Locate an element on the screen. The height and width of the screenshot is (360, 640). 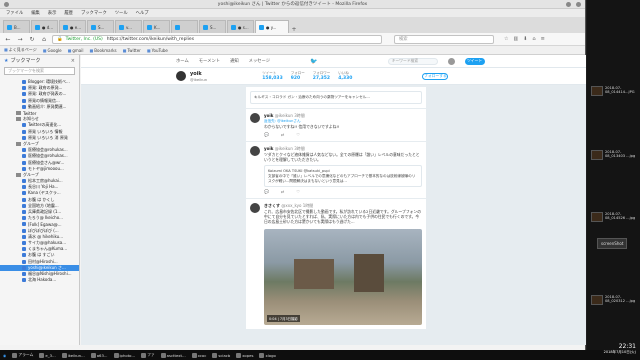
menu-view: 表示 is located at coordinates (52, 13).